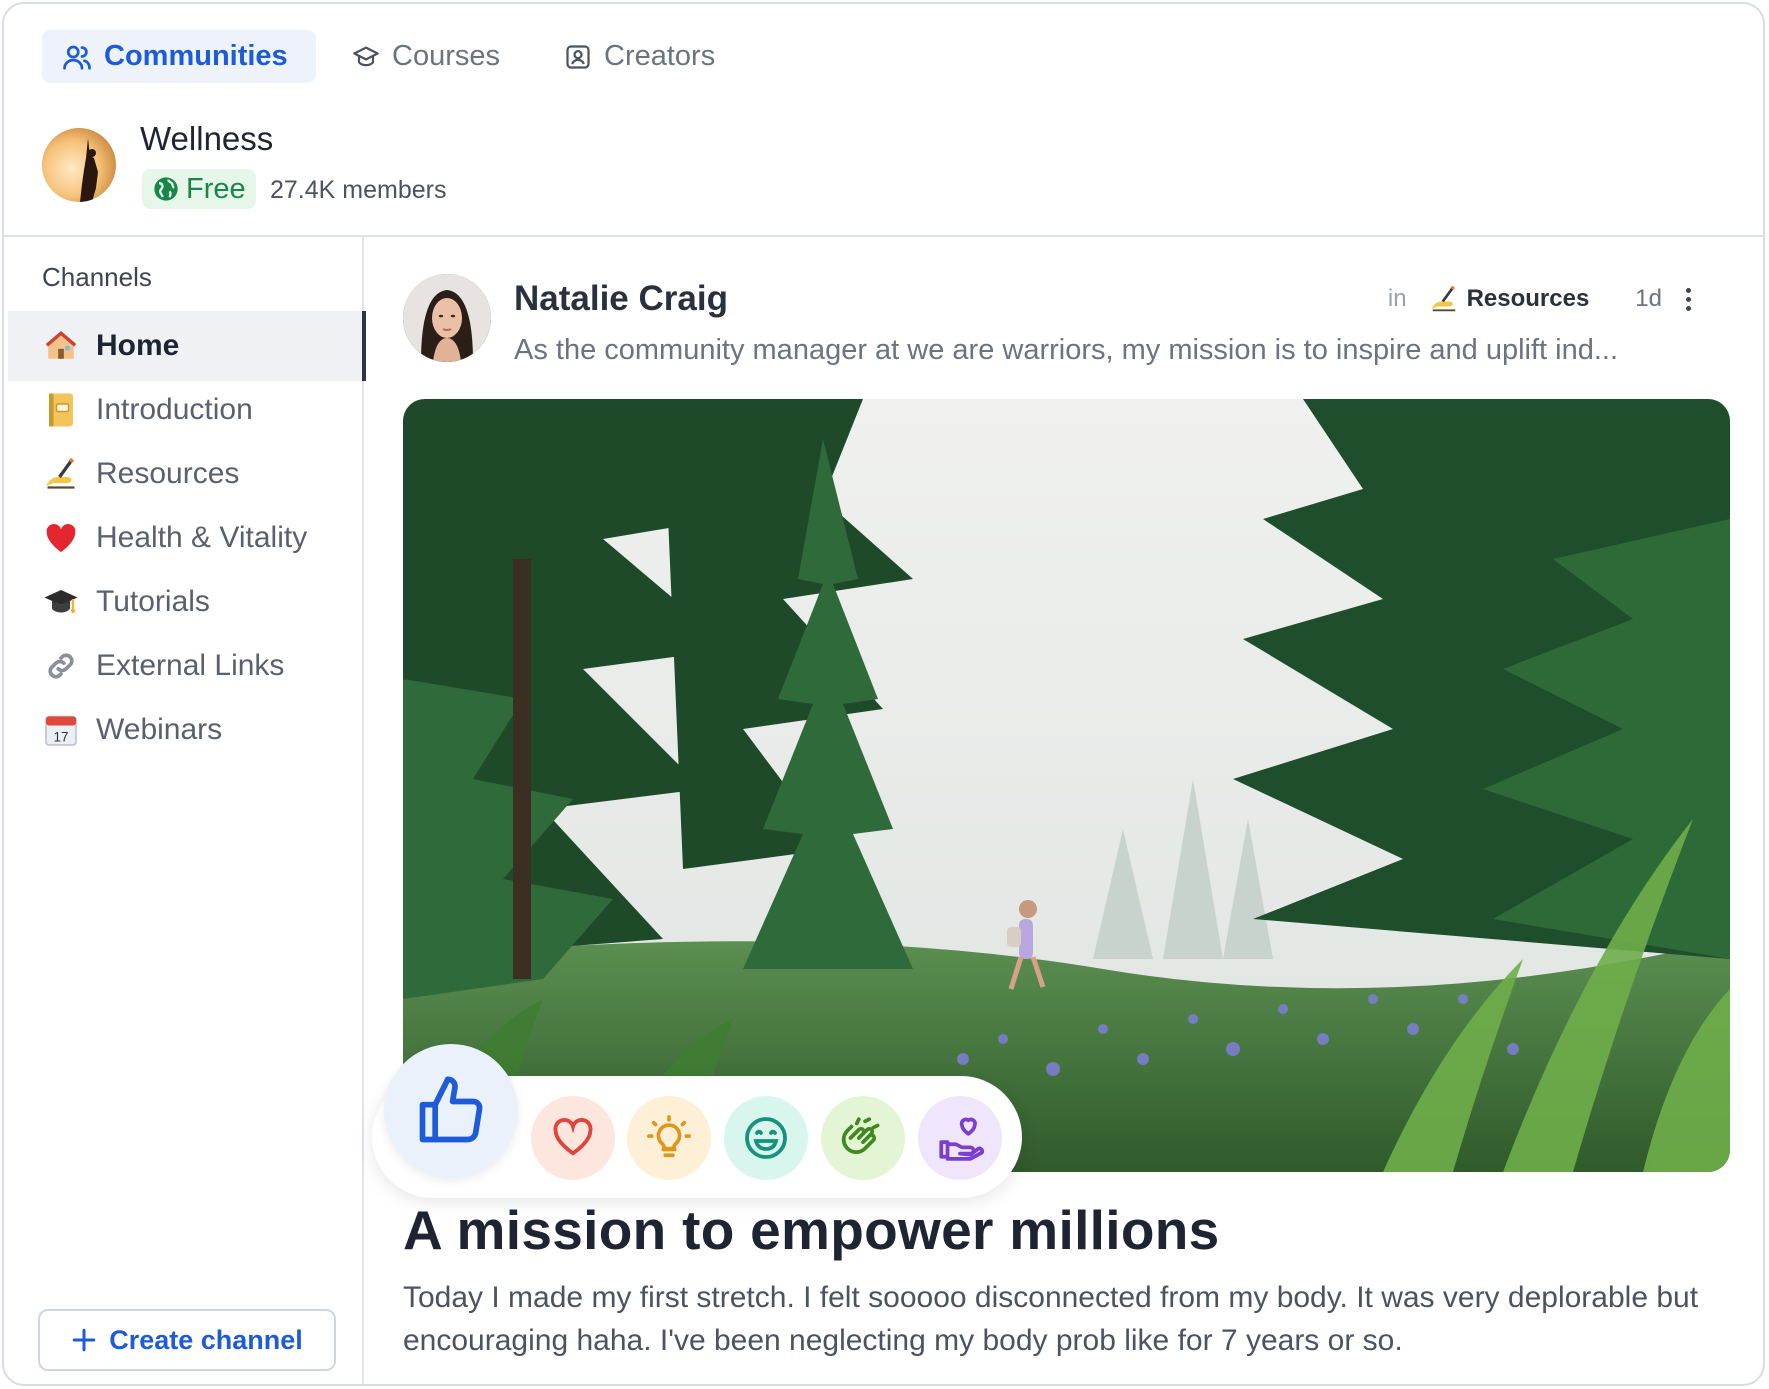  I want to click on community-avatar, so click(79, 165).